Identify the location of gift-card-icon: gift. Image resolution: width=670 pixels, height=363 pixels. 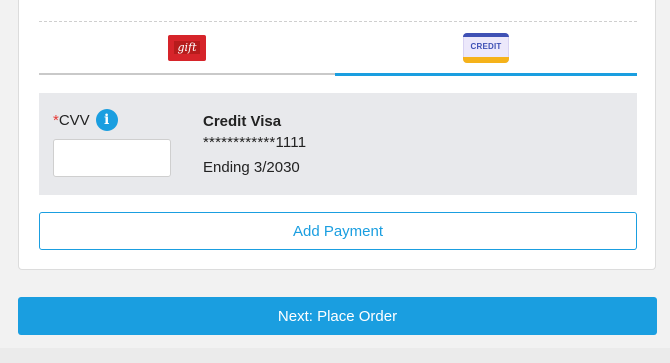
(187, 47).